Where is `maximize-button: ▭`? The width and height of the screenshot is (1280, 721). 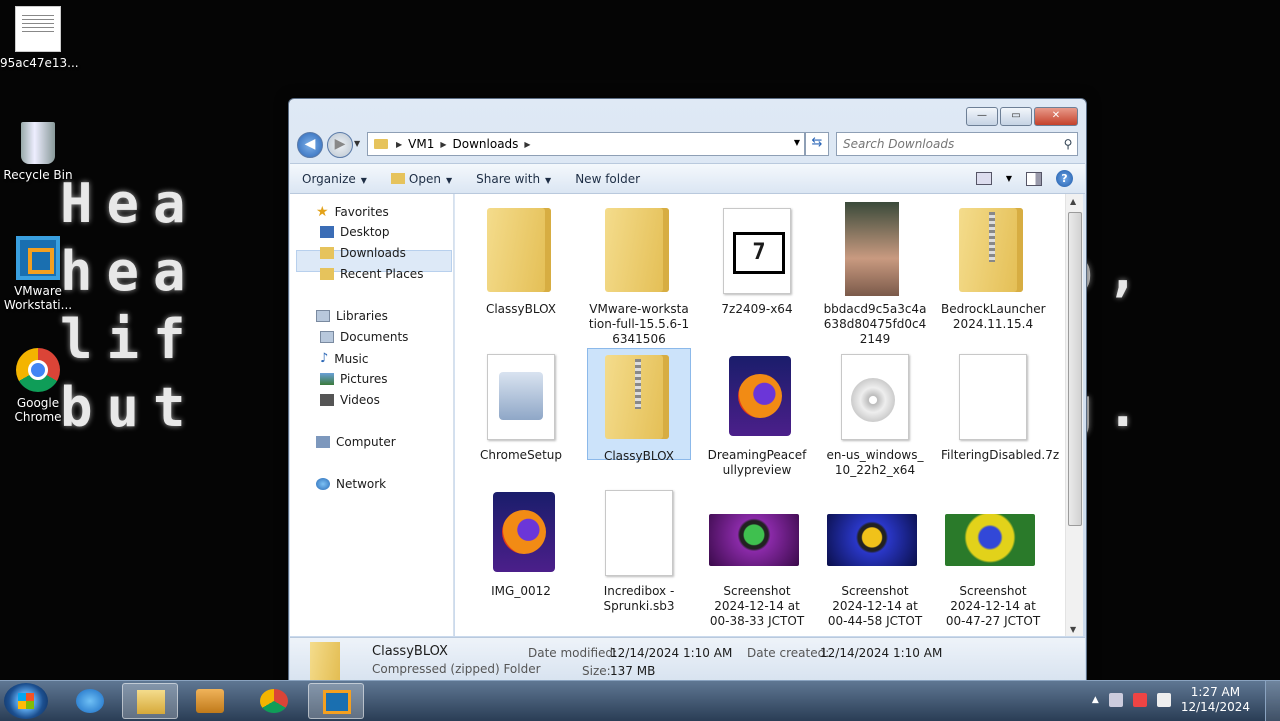 maximize-button: ▭ is located at coordinates (1016, 116).